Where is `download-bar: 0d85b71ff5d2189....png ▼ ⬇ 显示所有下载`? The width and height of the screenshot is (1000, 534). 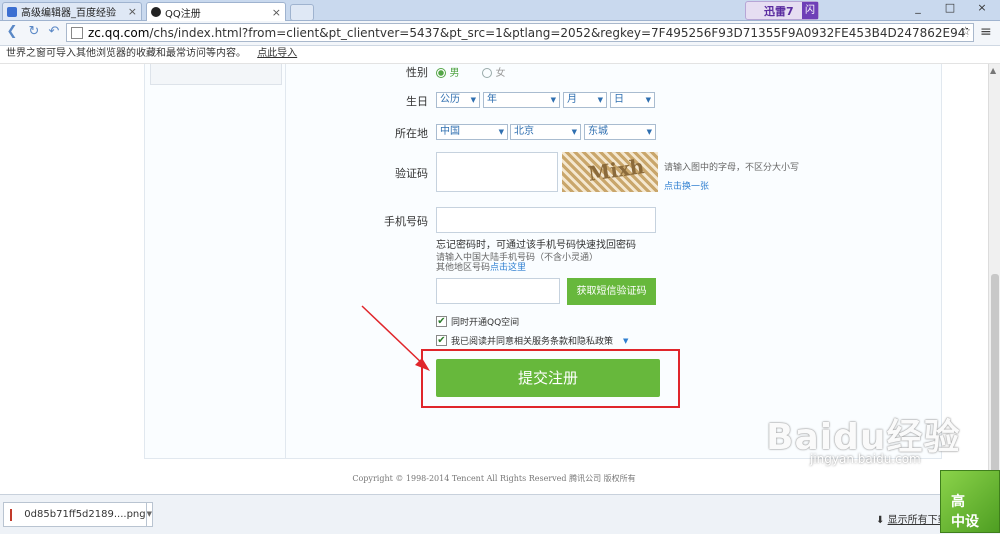
download-bar: 0d85b71ff5d2189....png ▼ ⬇ 显示所有下载 is located at coordinates (500, 514).